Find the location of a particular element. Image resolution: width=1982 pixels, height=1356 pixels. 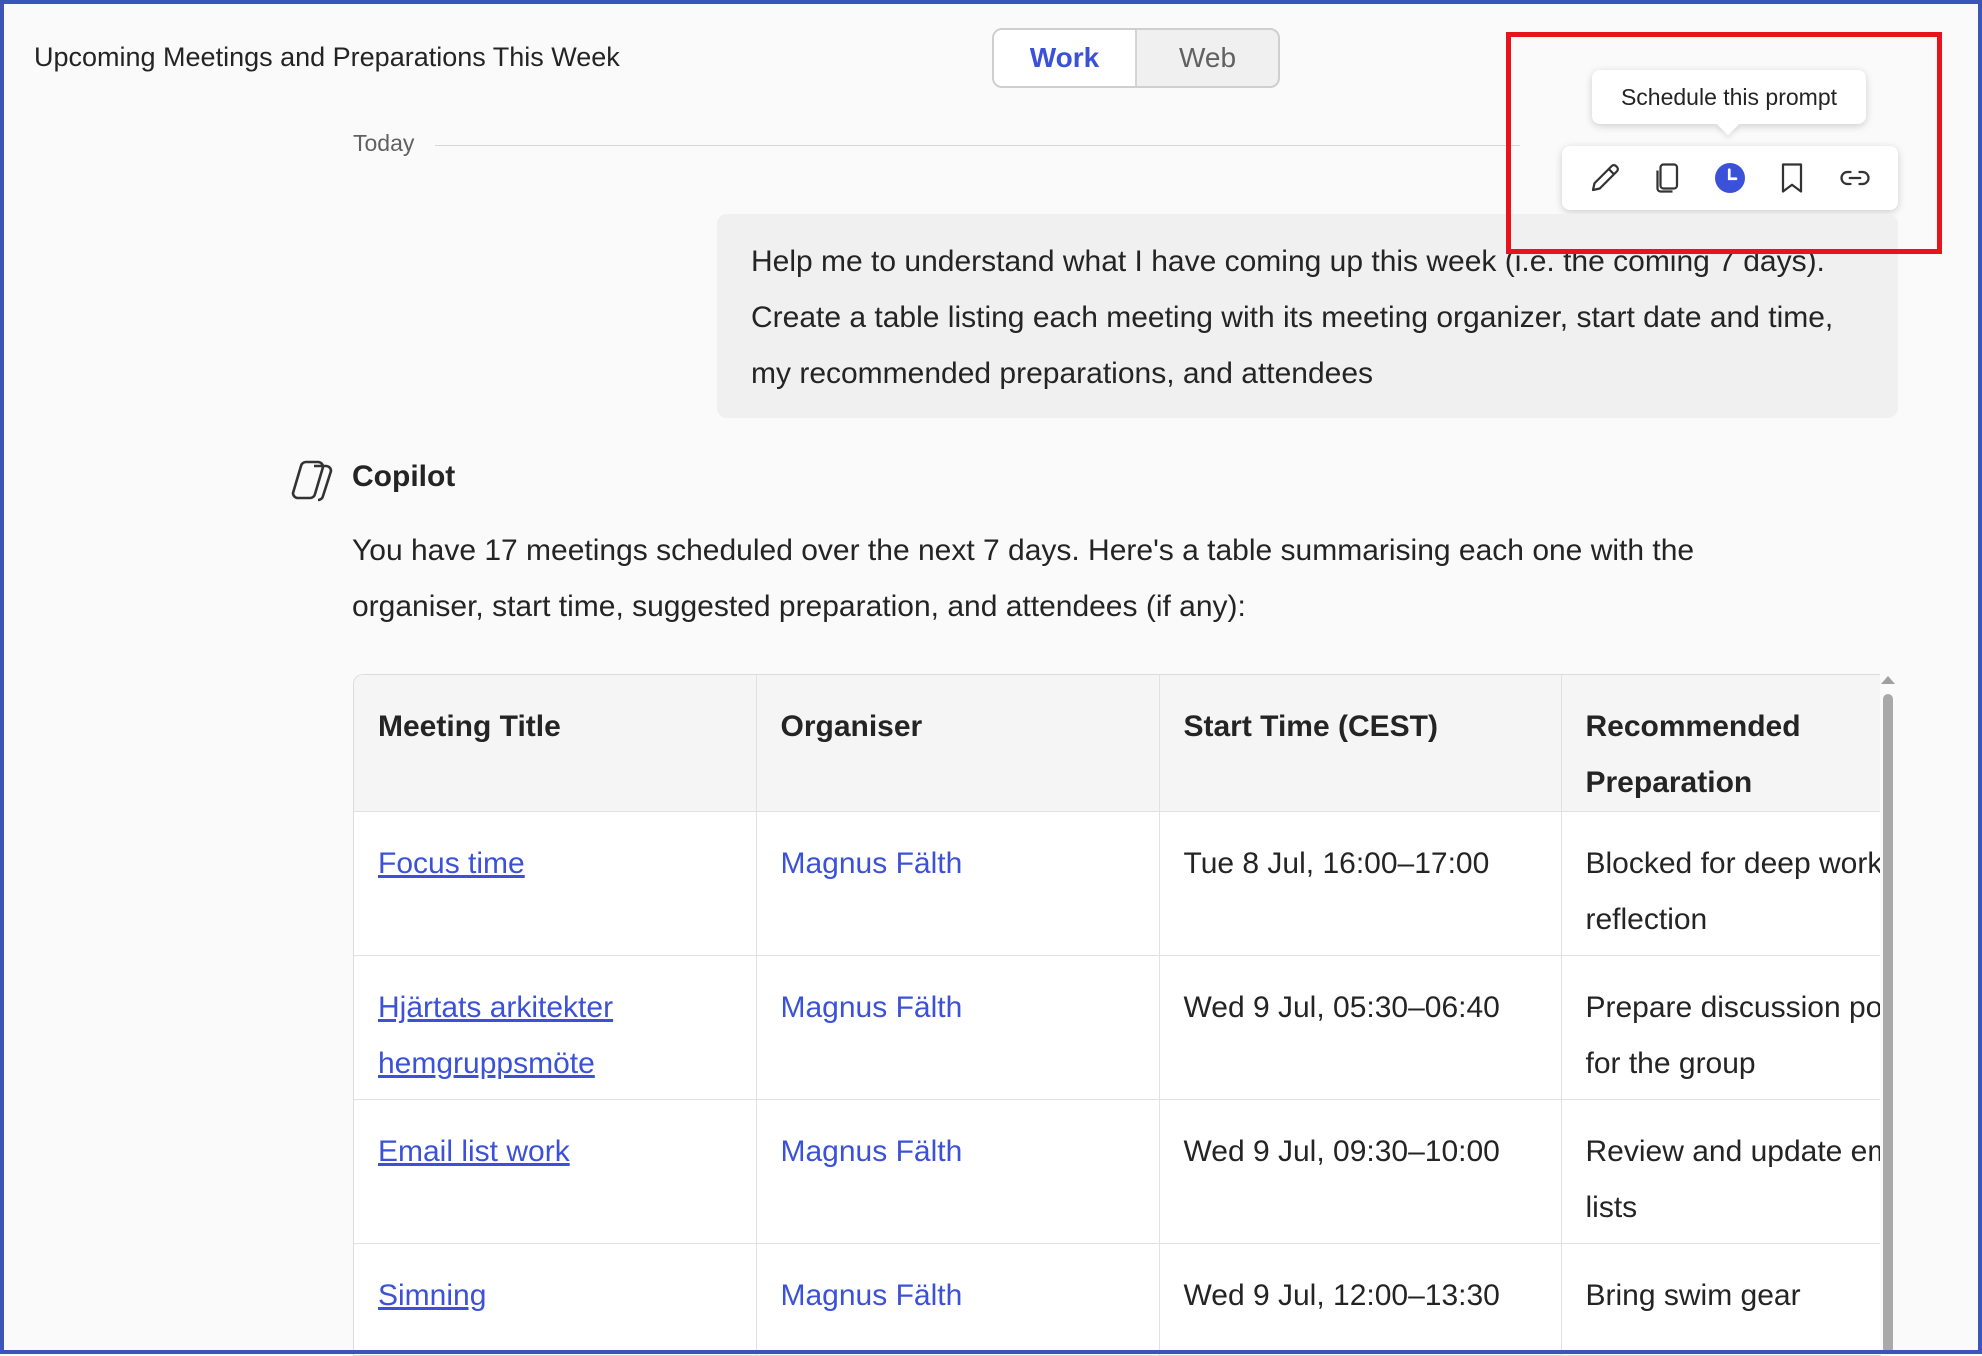

start-time-cell: Wed 9 Jul, 09:30–10:00 is located at coordinates (1360, 1172).